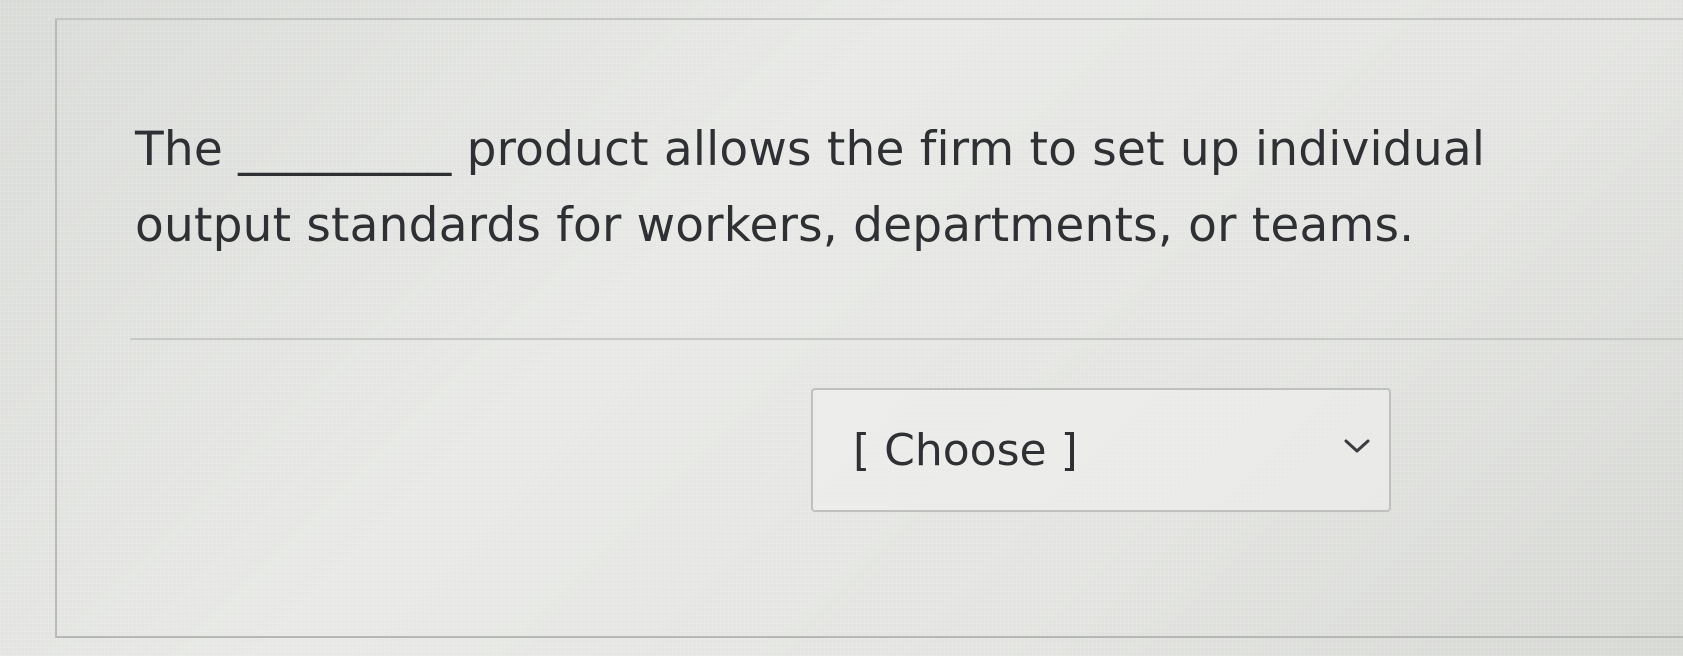  I want to click on chevron-down-icon, so click(1357, 446).